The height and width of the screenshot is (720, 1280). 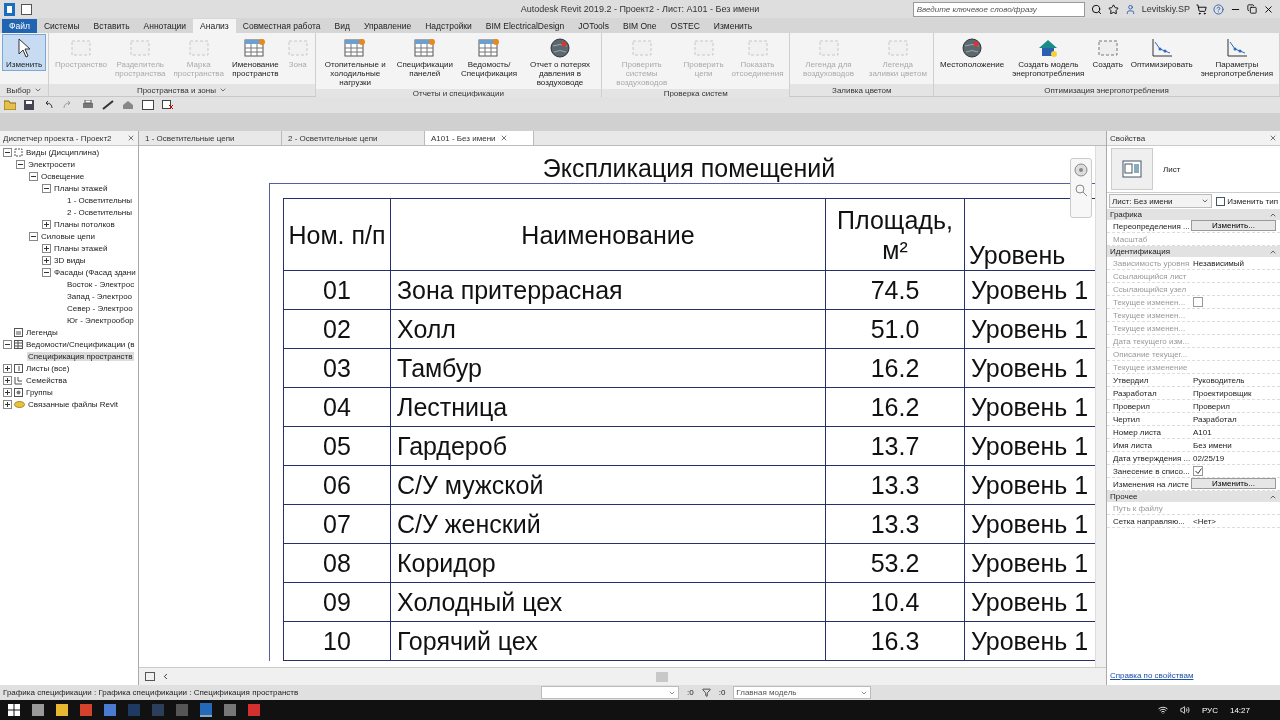 What do you see at coordinates (95, 272) in the screenshot?
I see `tree-item: Фасады (Фасад здани` at bounding box center [95, 272].